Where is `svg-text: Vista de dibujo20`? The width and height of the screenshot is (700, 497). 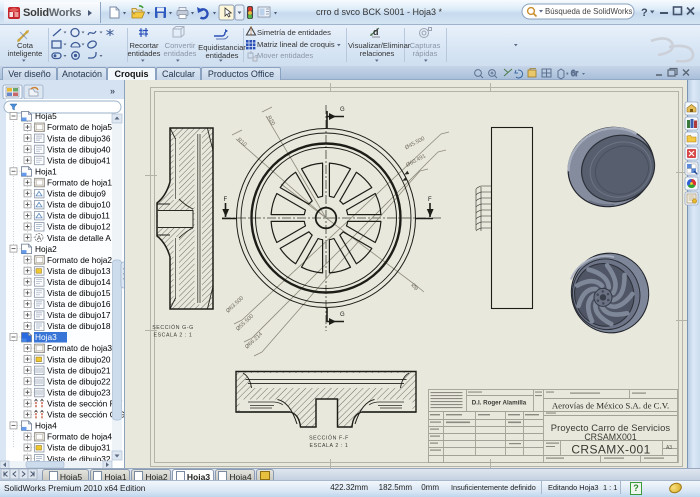 svg-text: Vista de dibujo20 is located at coordinates (79, 359).